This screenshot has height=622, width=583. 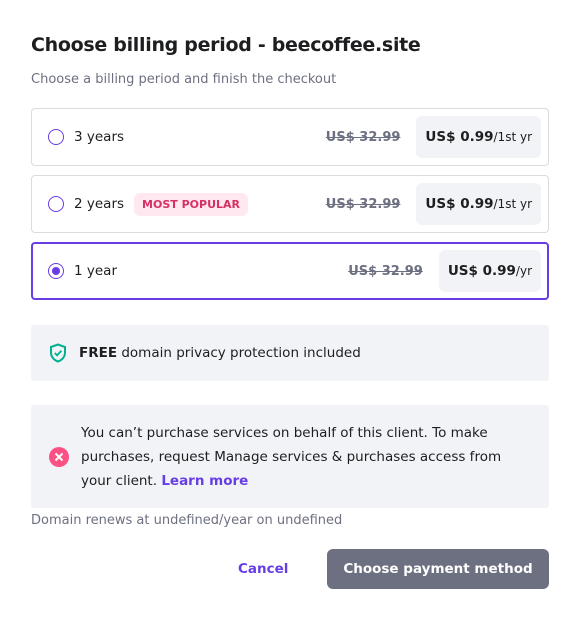 What do you see at coordinates (56, 271) in the screenshot?
I see `radio-button-selected` at bounding box center [56, 271].